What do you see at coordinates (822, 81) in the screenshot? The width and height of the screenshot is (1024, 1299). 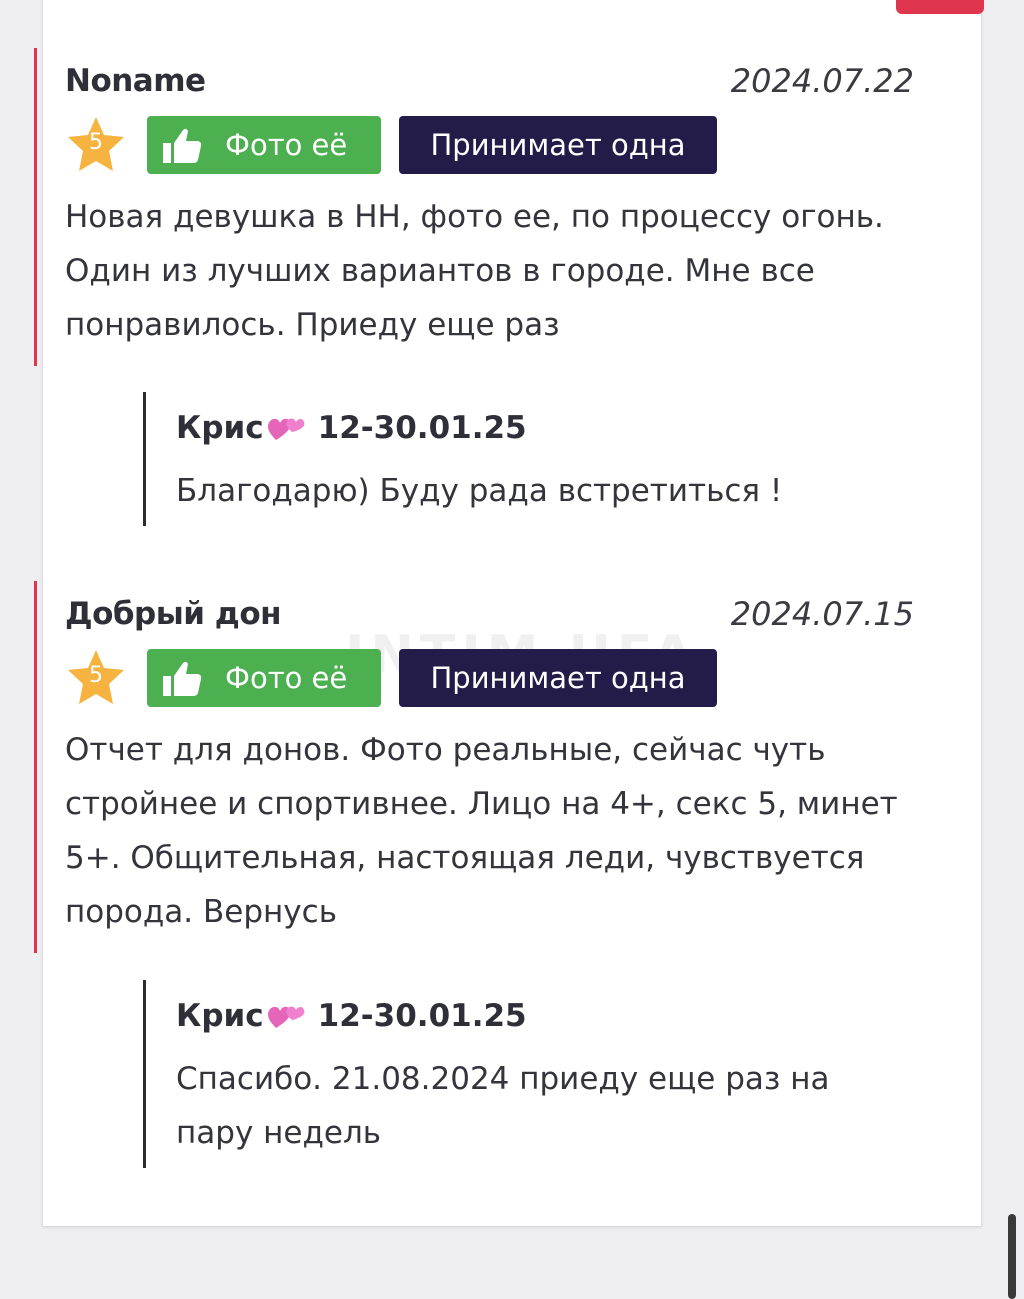 I see `review-date: 2024.07.22` at bounding box center [822, 81].